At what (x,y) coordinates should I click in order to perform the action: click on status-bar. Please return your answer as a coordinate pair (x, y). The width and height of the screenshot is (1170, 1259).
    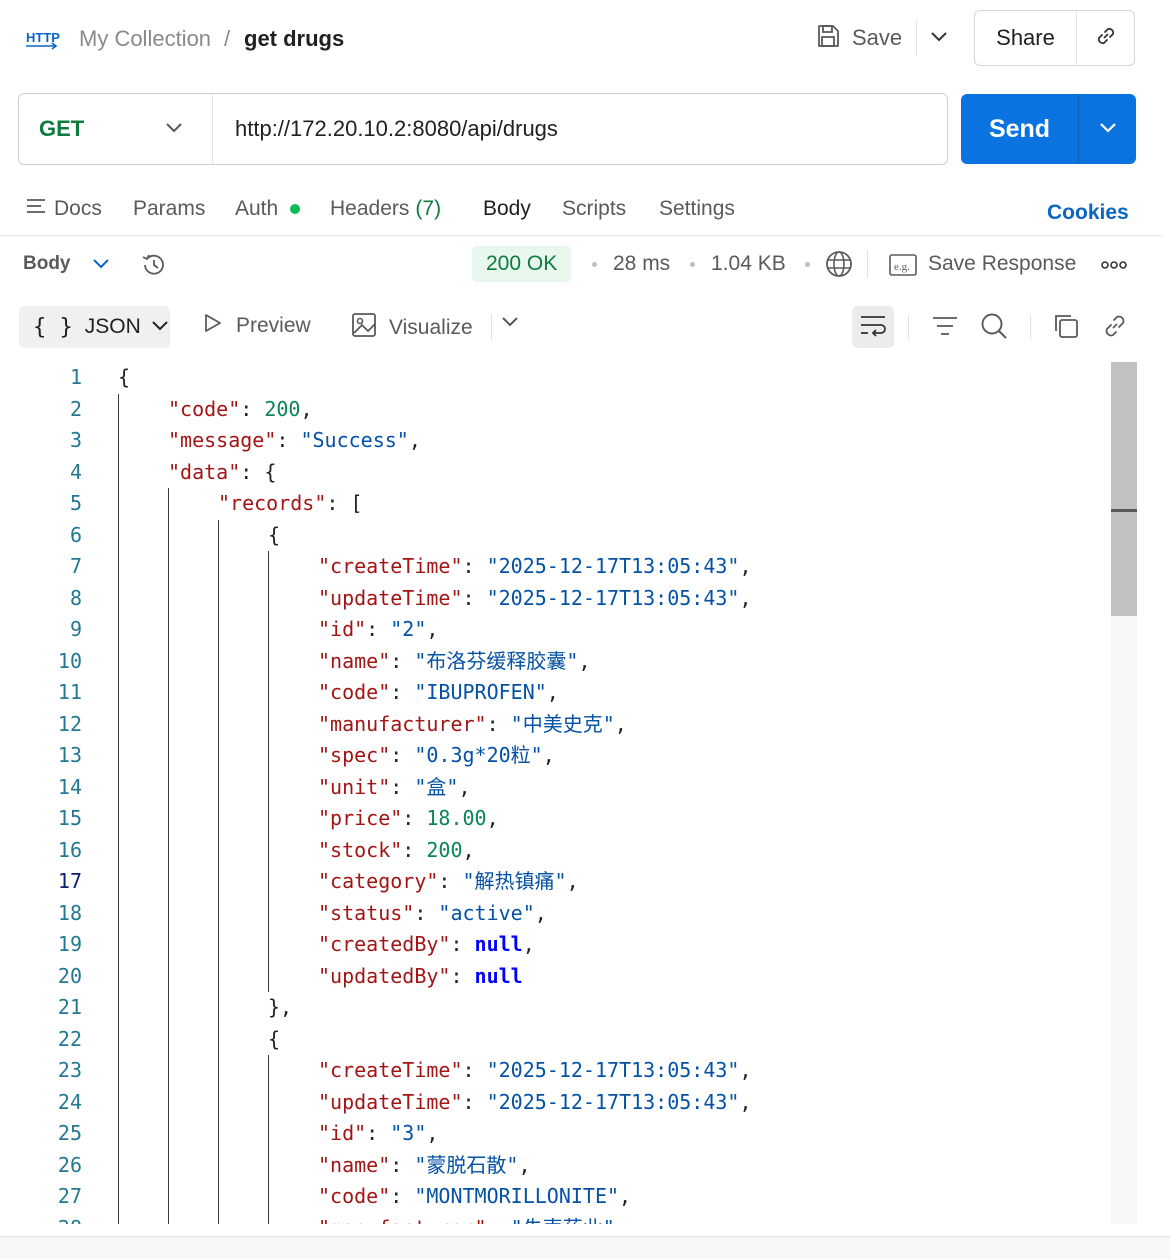
    Looking at the image, I should click on (585, 1247).